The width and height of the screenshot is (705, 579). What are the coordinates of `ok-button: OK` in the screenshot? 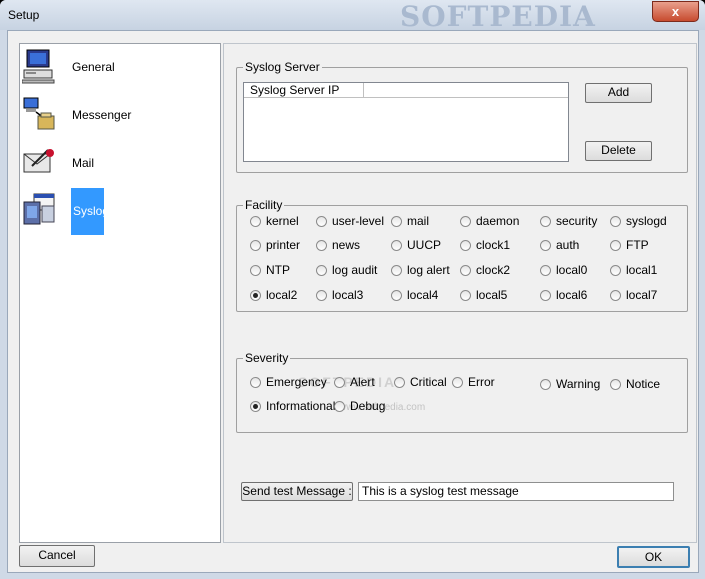 It's located at (653, 557).